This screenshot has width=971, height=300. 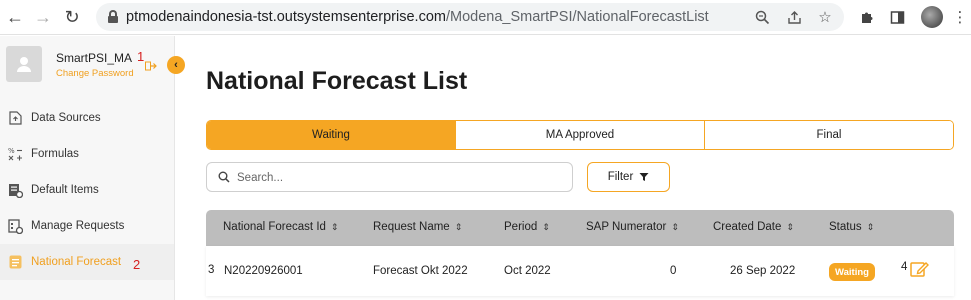 What do you see at coordinates (845, 227) in the screenshot?
I see `column-label: Status` at bounding box center [845, 227].